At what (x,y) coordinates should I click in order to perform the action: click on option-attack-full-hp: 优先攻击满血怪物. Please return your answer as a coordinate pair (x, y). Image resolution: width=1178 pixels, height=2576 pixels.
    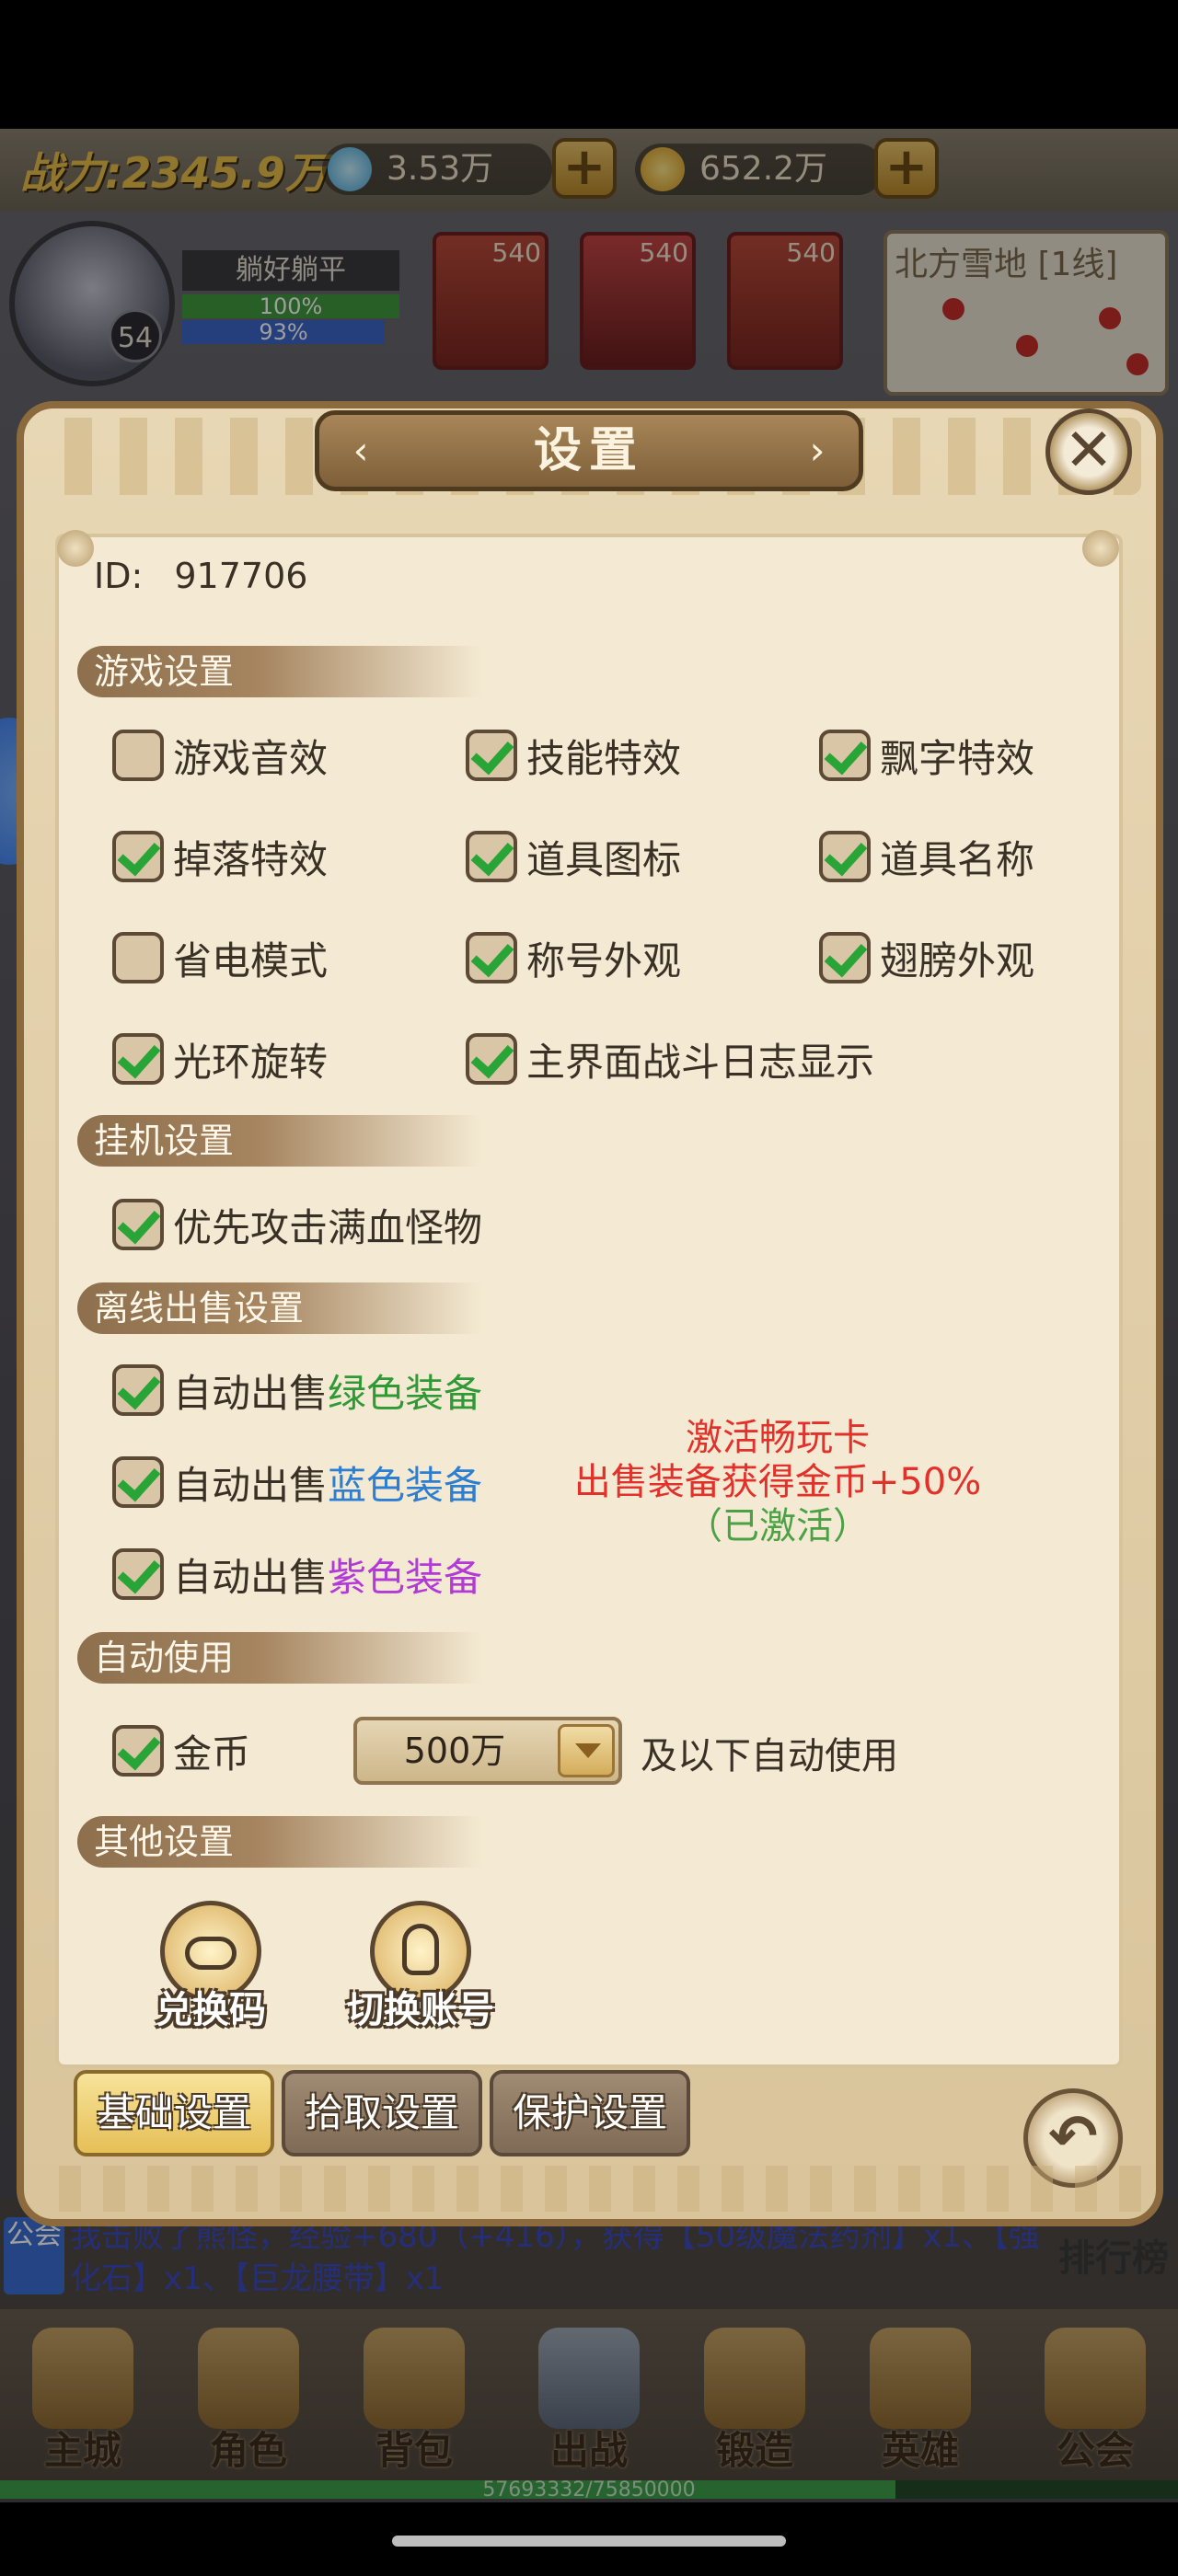
    Looking at the image, I should click on (297, 1224).